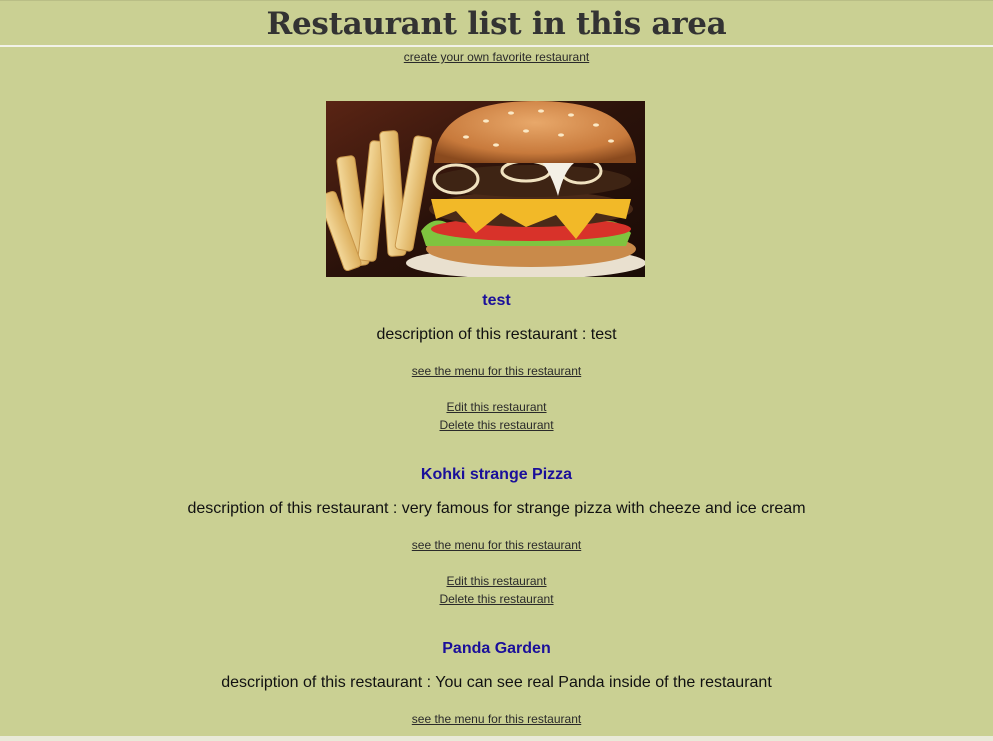  I want to click on restaurant-name: test, so click(496, 300).